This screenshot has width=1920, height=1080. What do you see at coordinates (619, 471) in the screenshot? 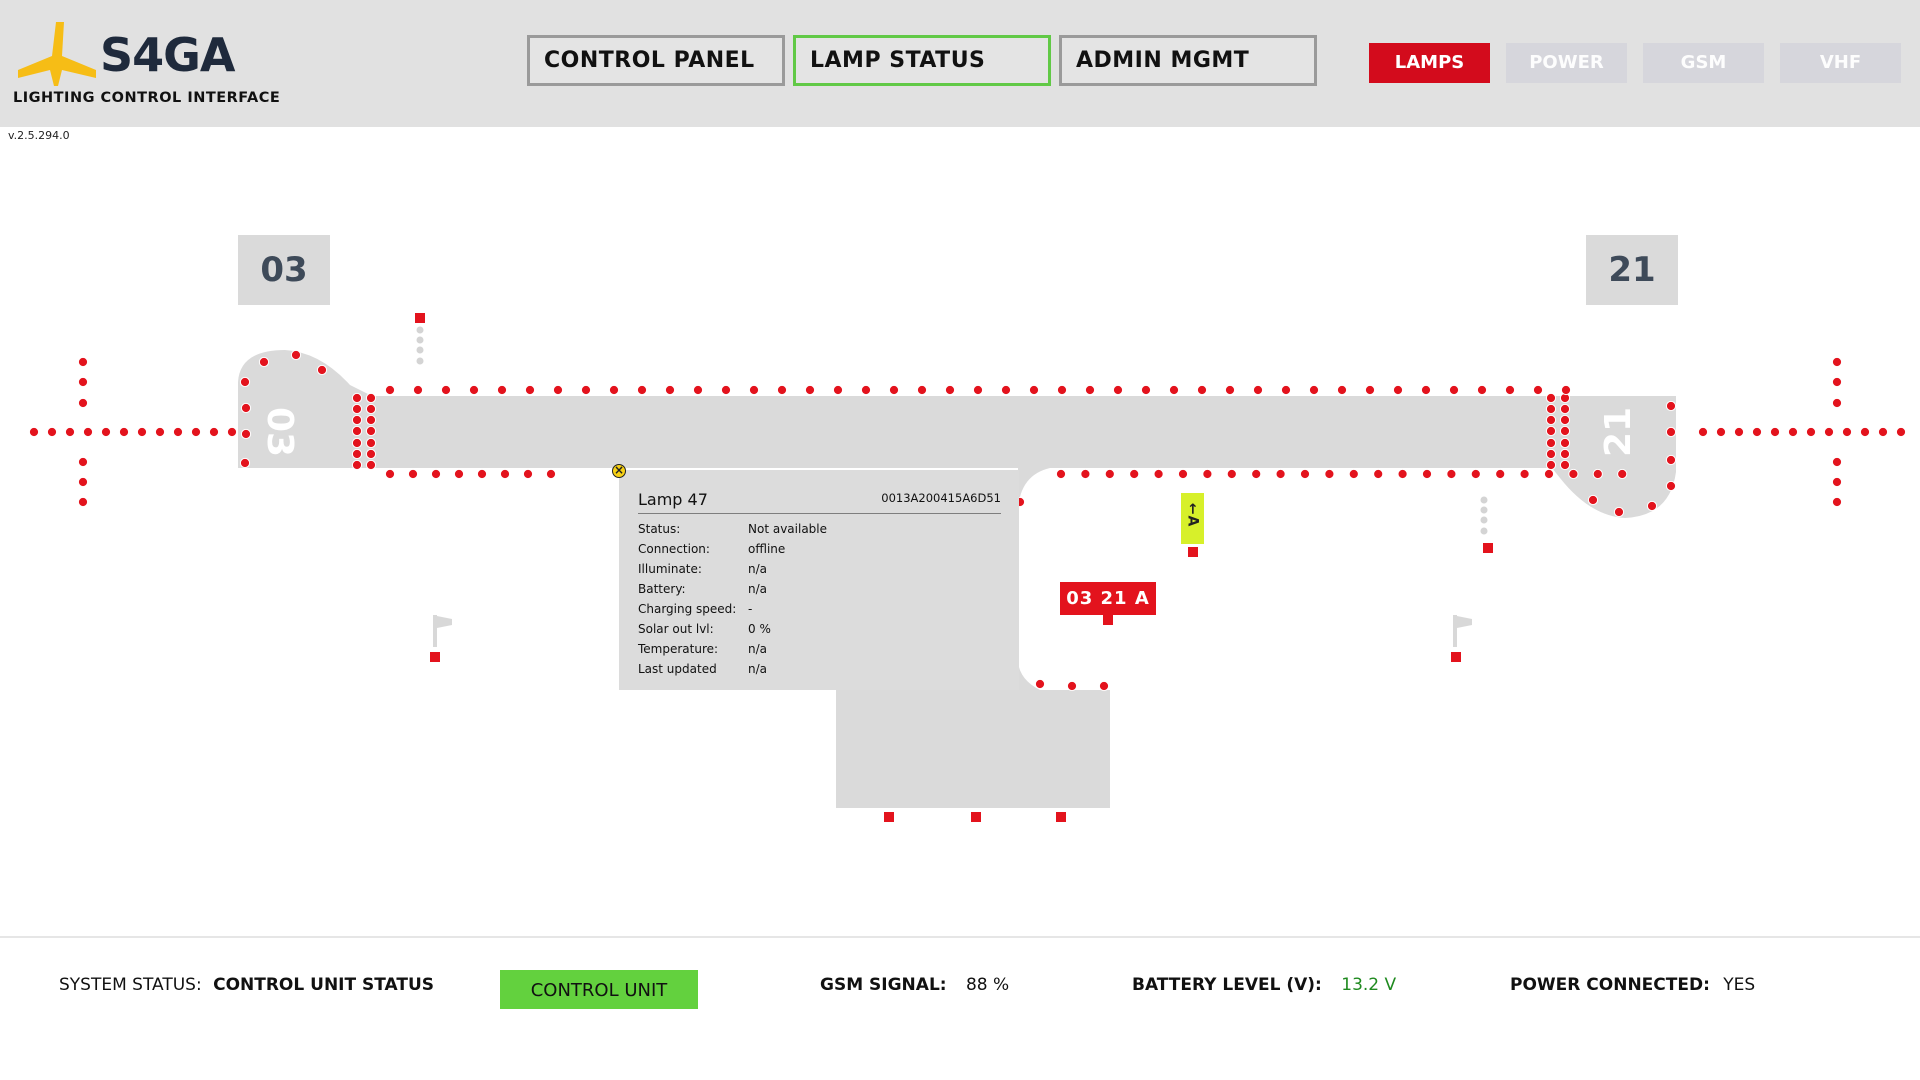
I see `close-circle-icon: ×` at bounding box center [619, 471].